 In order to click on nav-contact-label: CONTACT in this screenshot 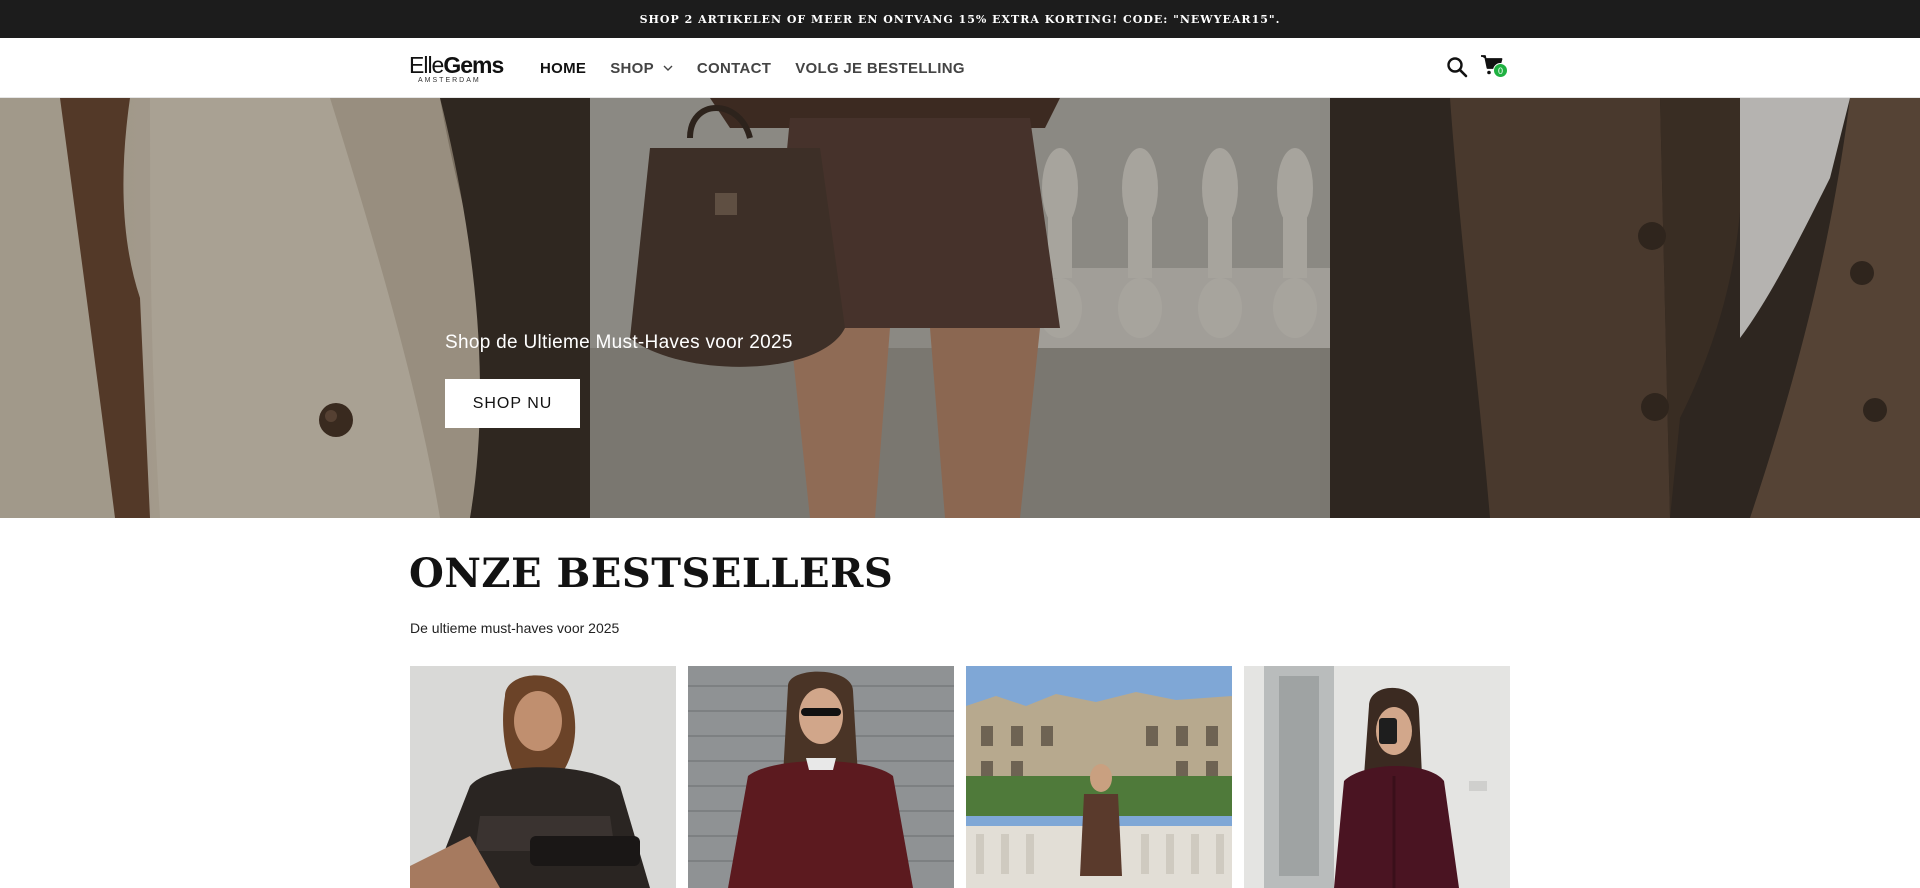, I will do `click(734, 68)`.